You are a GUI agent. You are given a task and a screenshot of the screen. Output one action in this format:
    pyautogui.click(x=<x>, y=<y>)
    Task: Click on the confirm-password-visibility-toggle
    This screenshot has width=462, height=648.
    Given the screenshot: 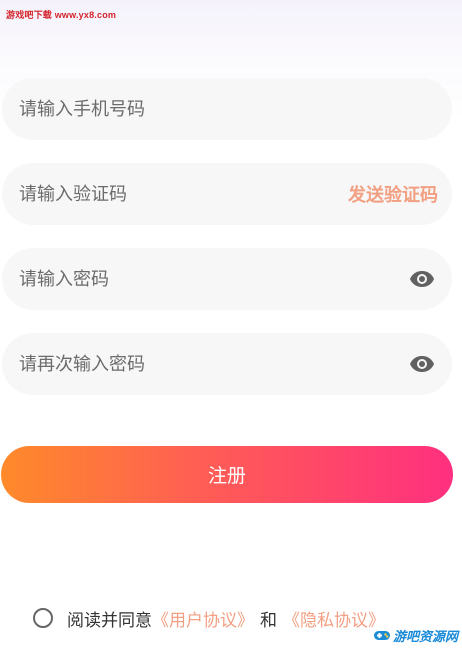 What is the action you would take?
    pyautogui.click(x=422, y=364)
    